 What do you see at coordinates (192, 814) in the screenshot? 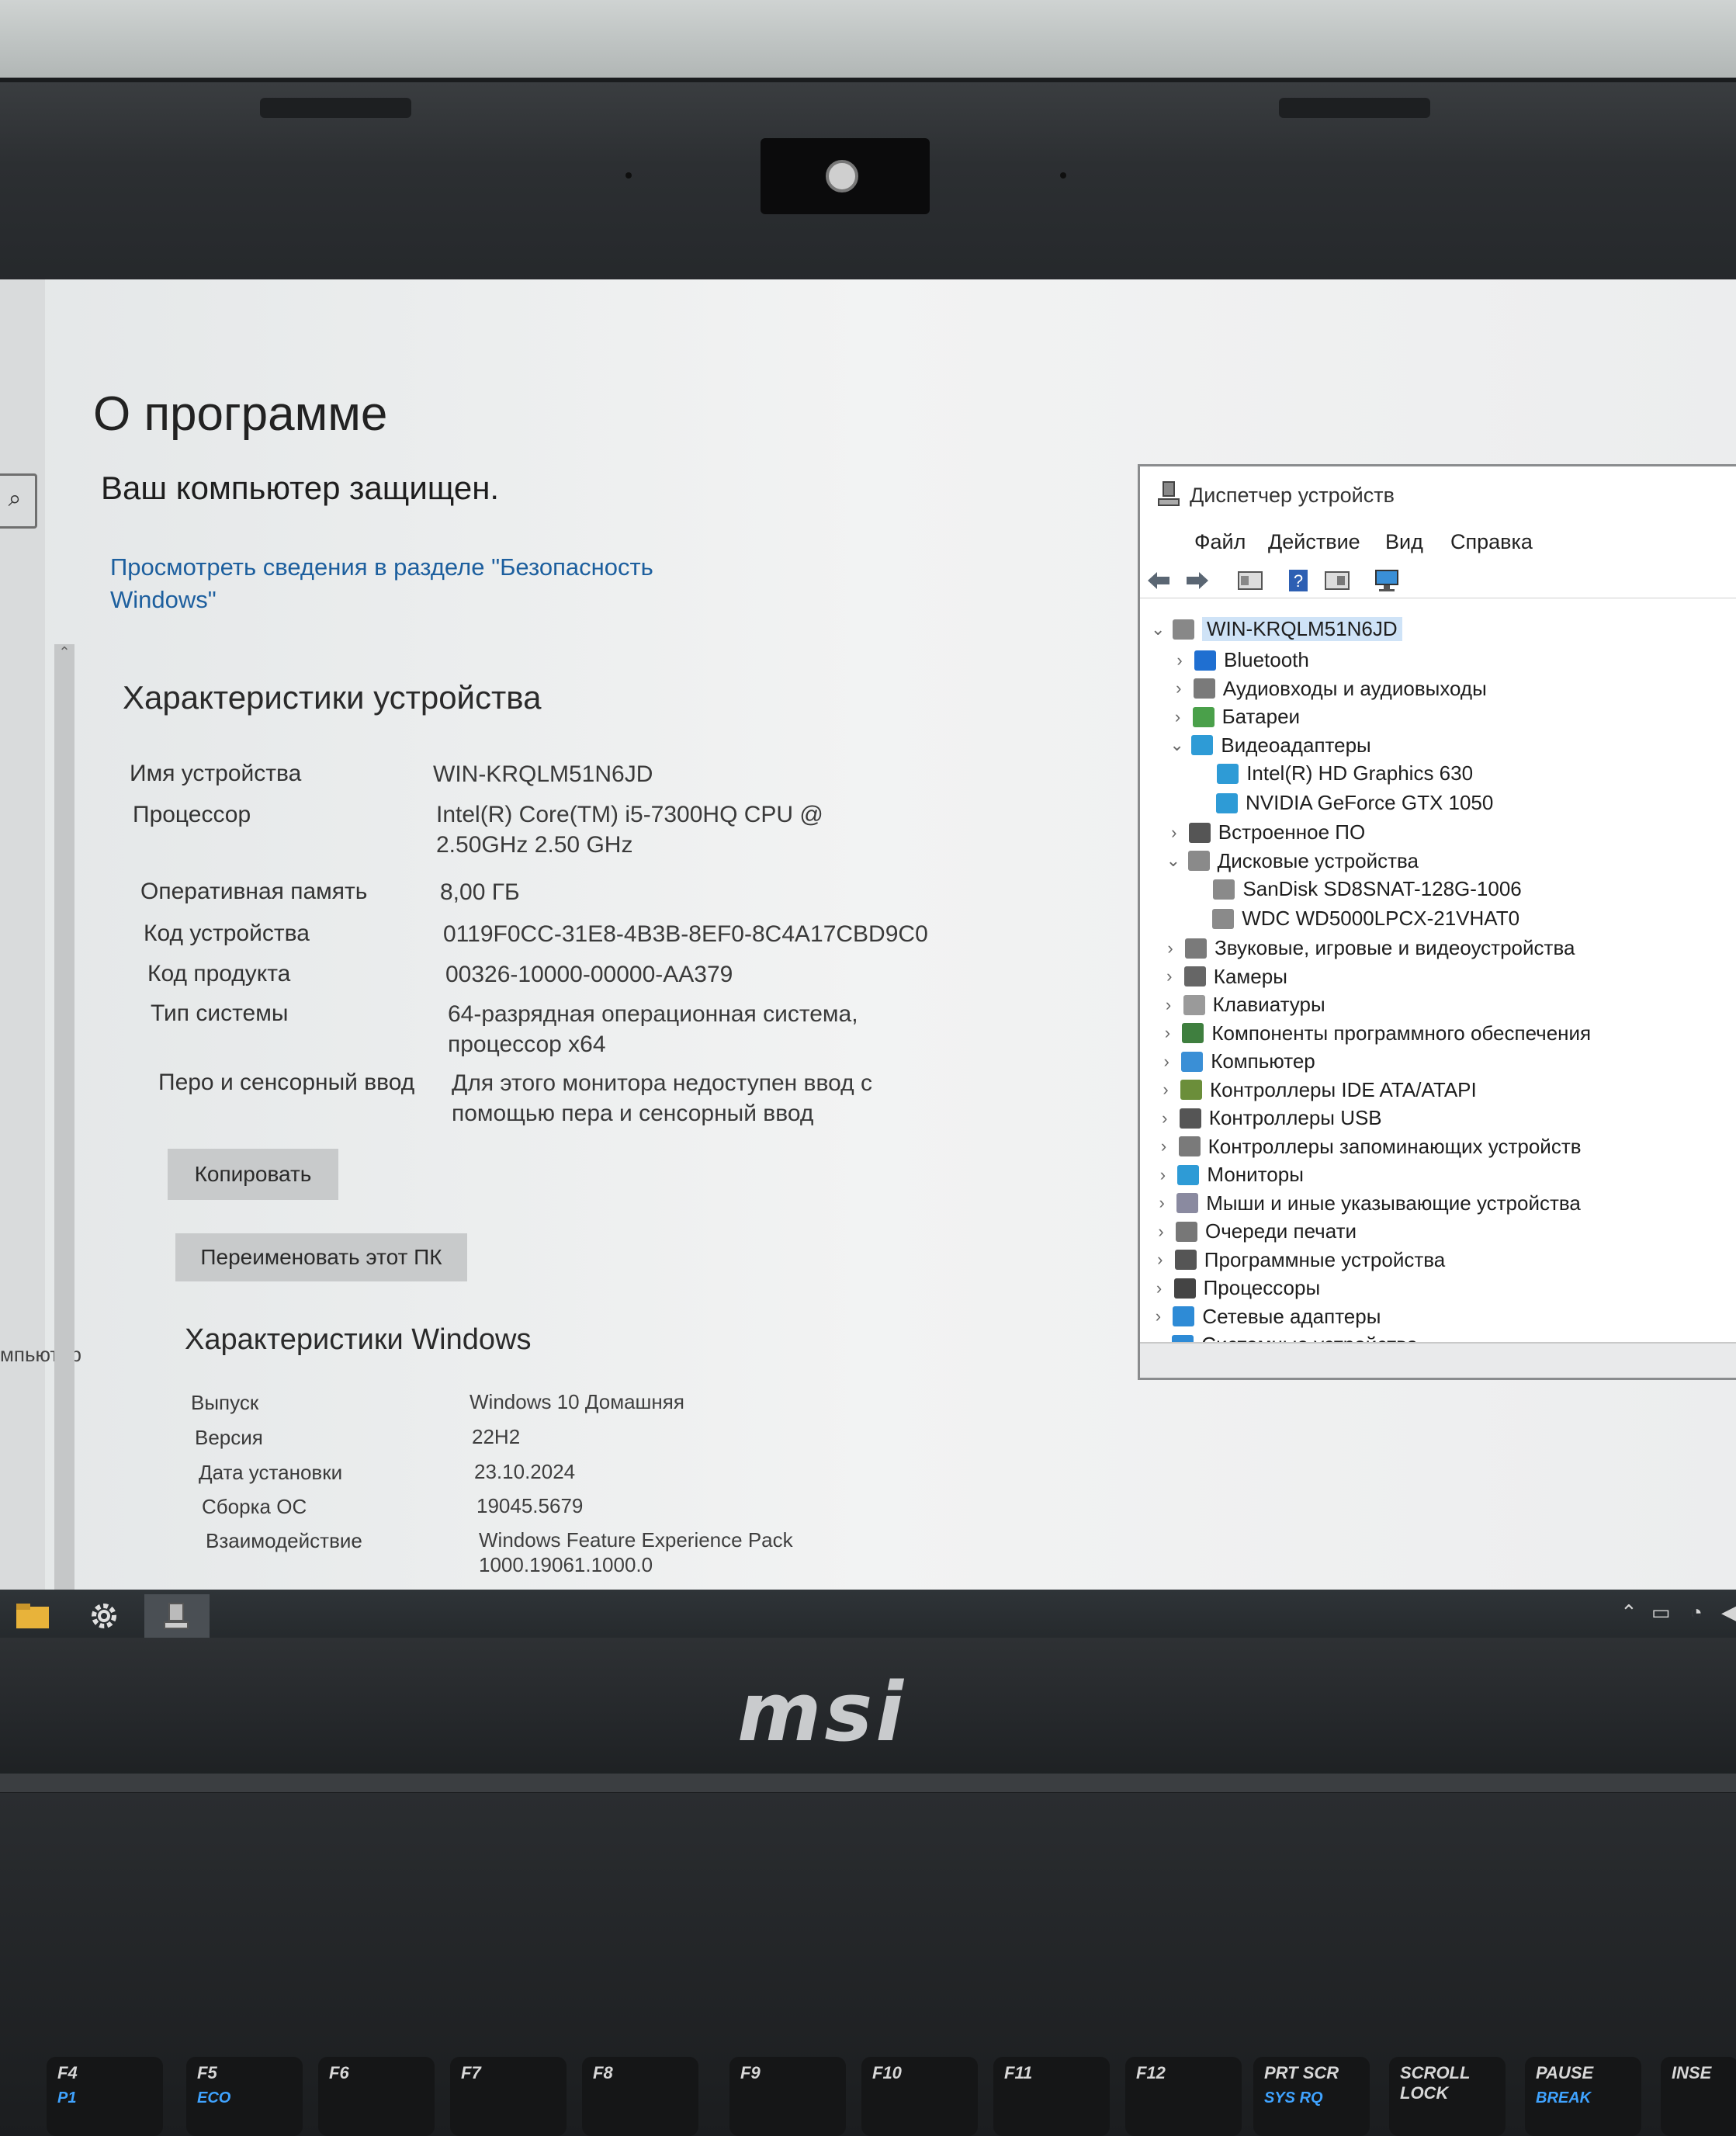
I see `spec-label: Процессор` at bounding box center [192, 814].